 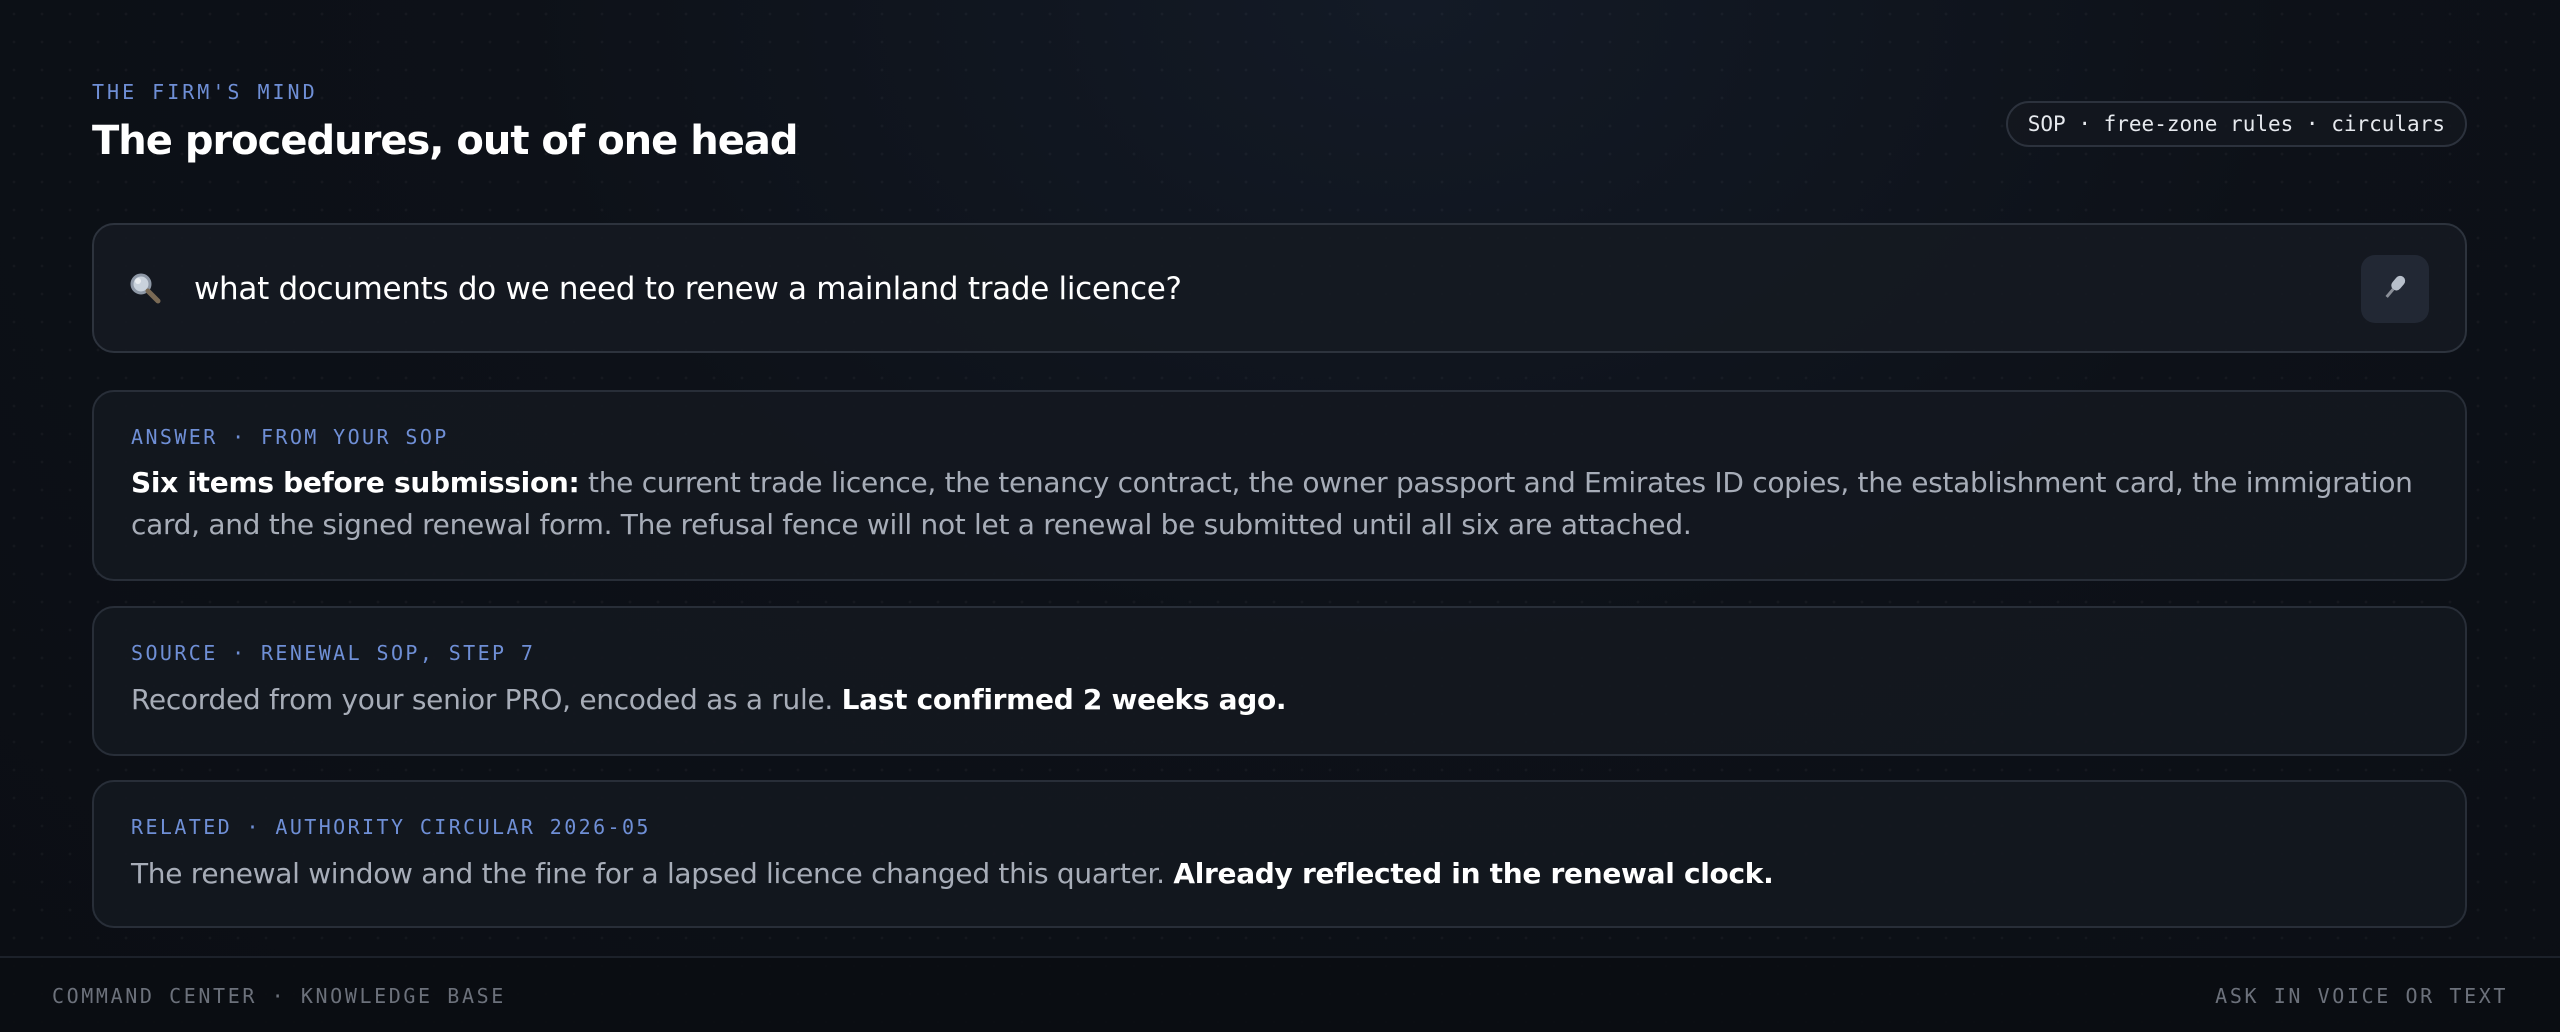 I want to click on search-icon, so click(x=145, y=288).